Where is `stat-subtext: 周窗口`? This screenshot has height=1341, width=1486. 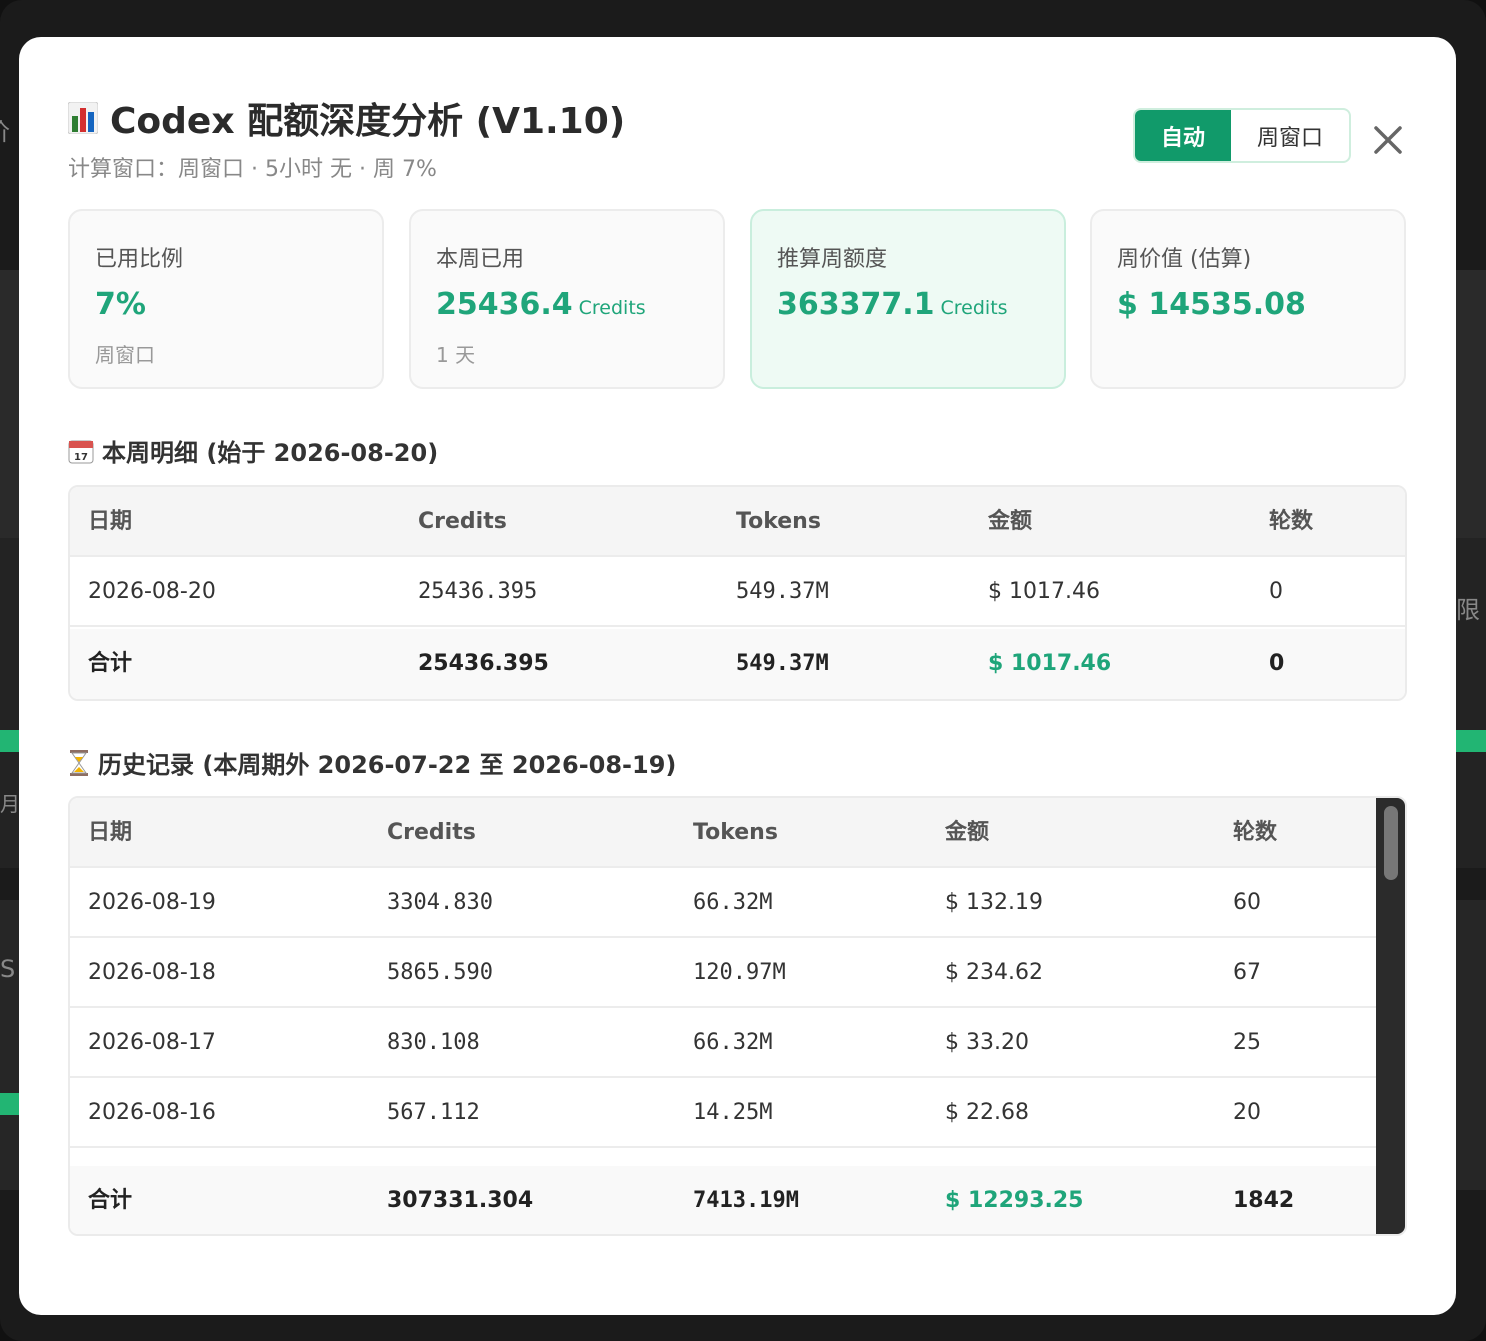 stat-subtext: 周窗口 is located at coordinates (125, 355).